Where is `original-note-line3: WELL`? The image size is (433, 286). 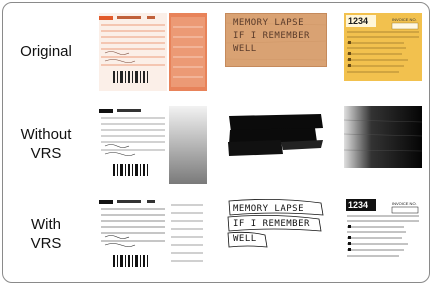 original-note-line3: WELL is located at coordinates (245, 49).